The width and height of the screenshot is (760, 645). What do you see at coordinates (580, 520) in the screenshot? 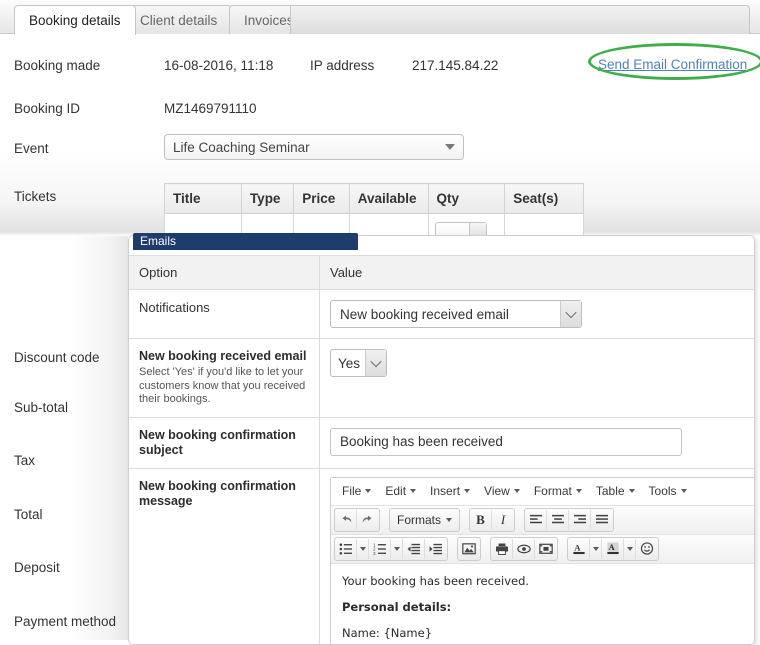
I see `align-right-icon` at bounding box center [580, 520].